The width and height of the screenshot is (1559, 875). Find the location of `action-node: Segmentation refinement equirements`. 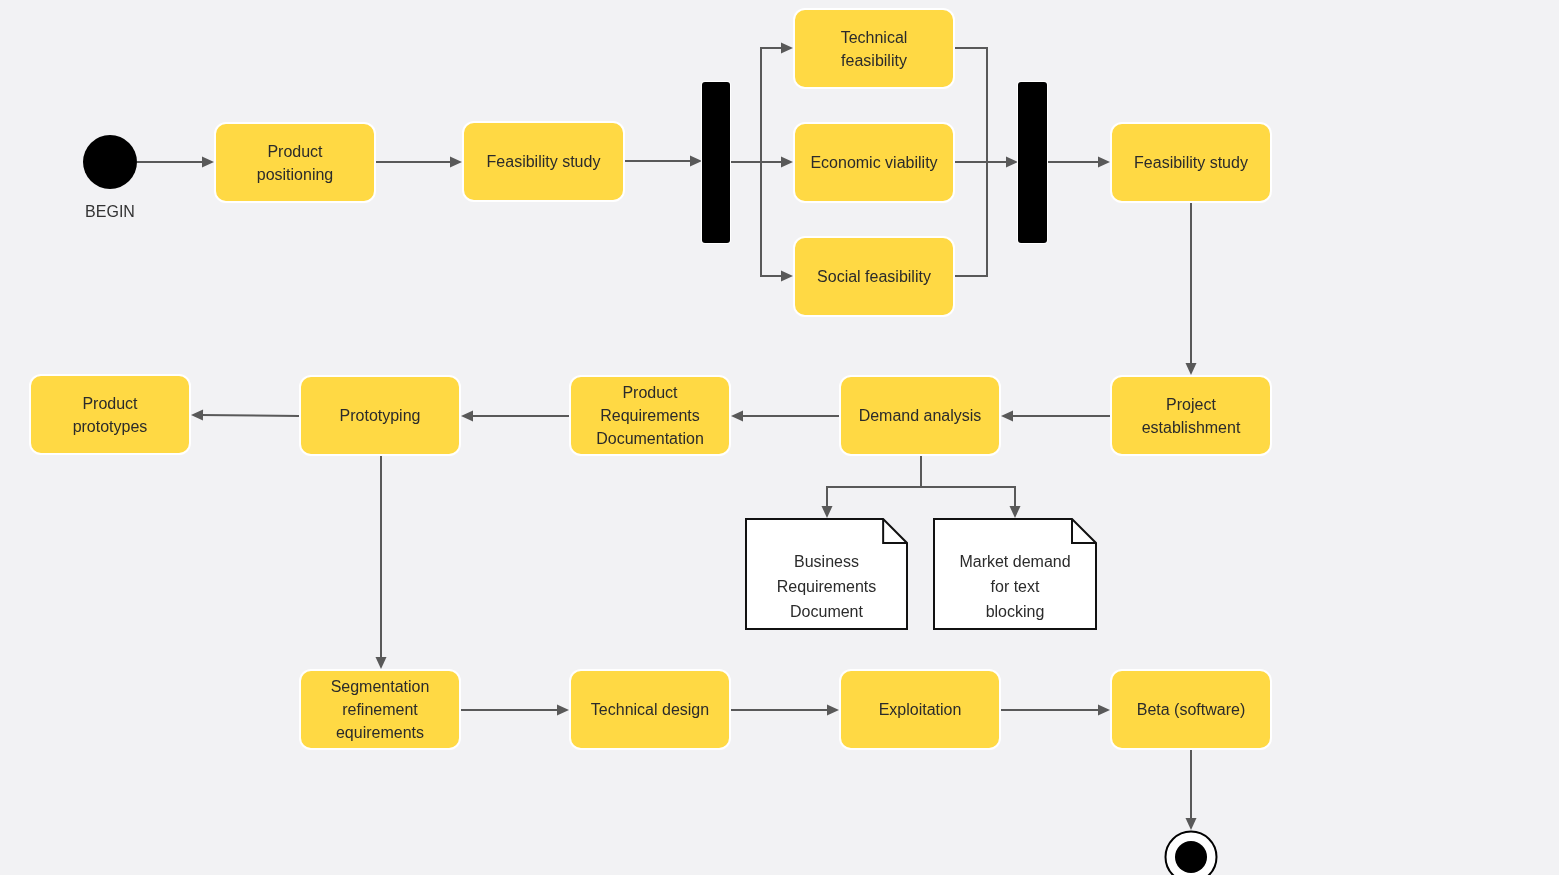

action-node: Segmentation refinement equirements is located at coordinates (380, 709).